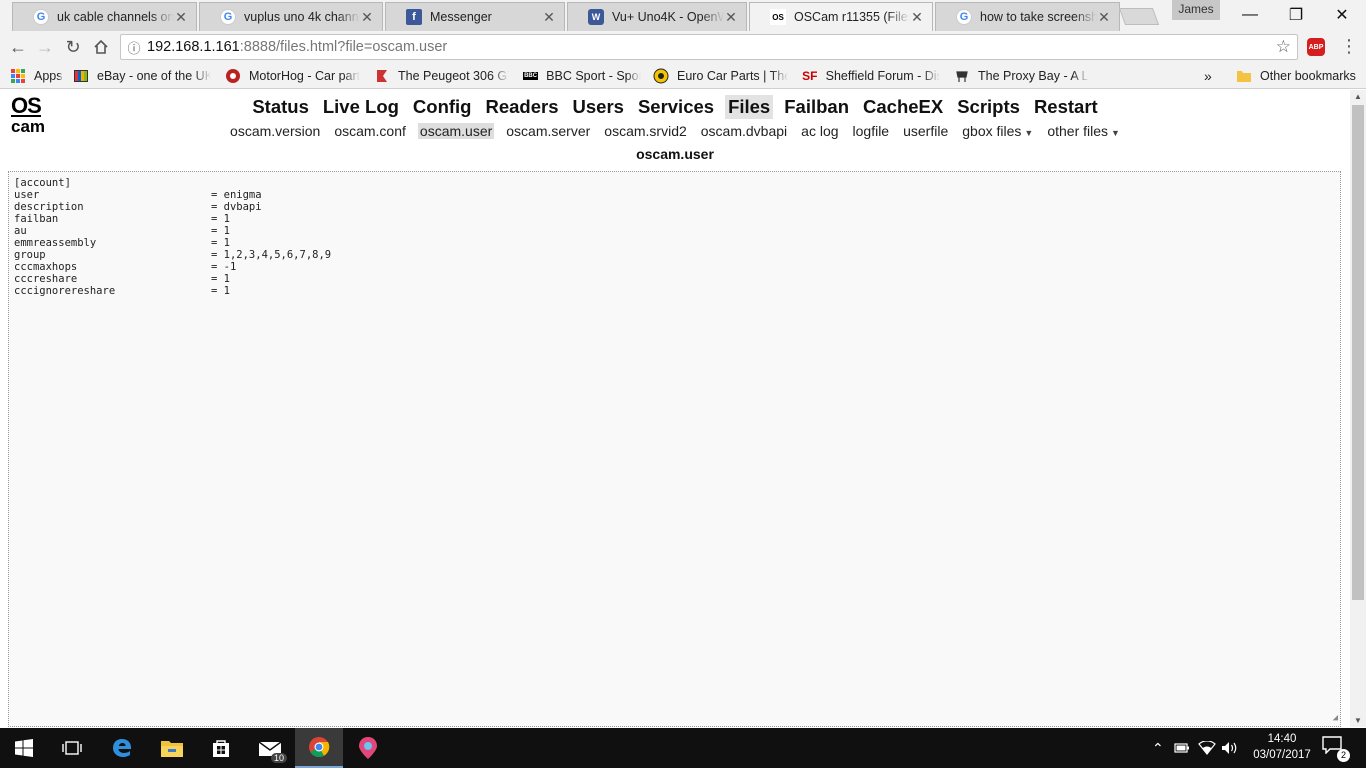 This screenshot has height=768, width=1366. I want to click on other-bookmarks-folder: Other bookmarks, so click(1296, 76).